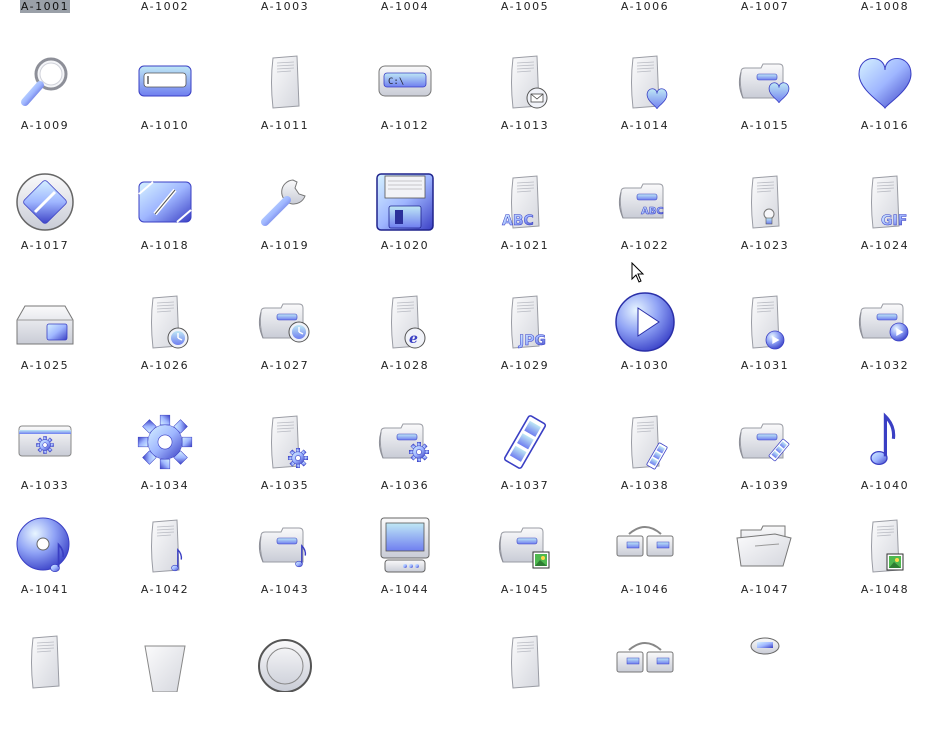 Image resolution: width=927 pixels, height=742 pixels. I want to click on icon-tile: A-1027, so click(285, 347).